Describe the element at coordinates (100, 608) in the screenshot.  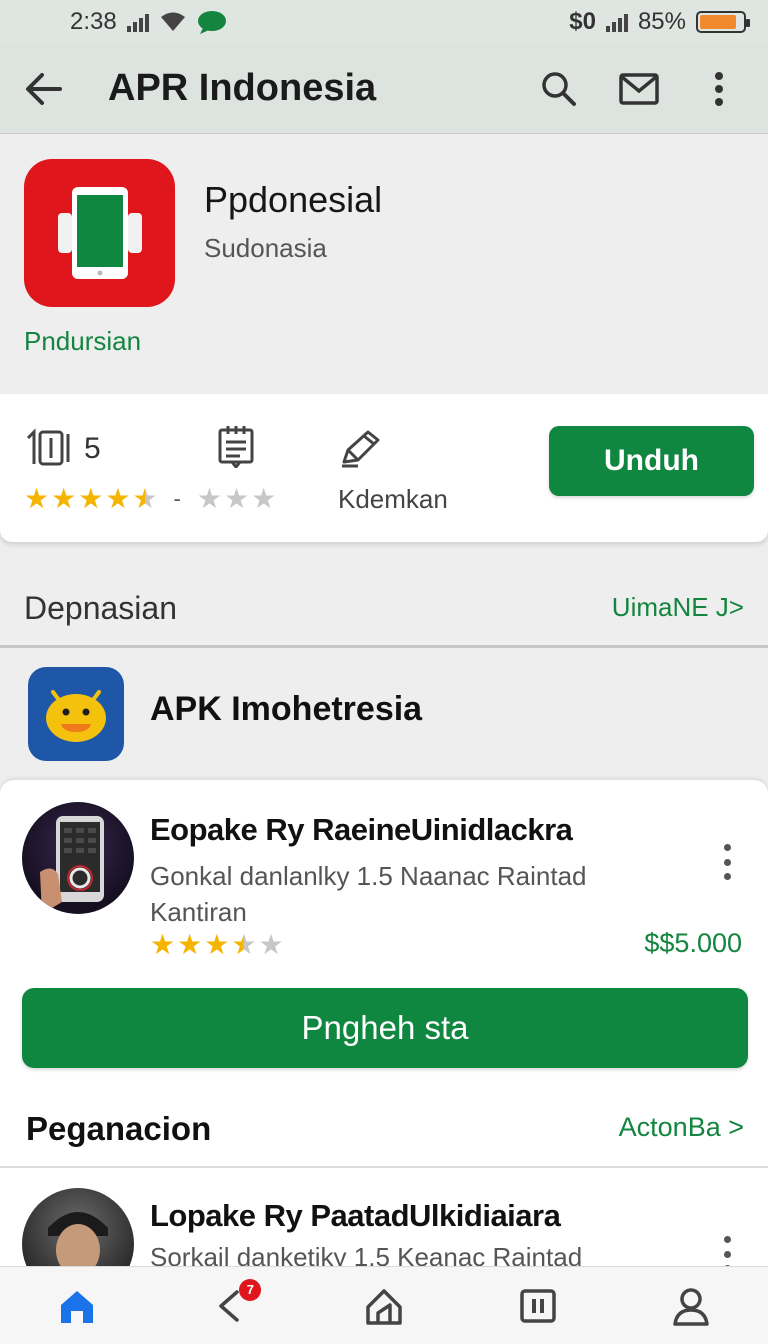
I see `section-title: Depnasian` at that location.